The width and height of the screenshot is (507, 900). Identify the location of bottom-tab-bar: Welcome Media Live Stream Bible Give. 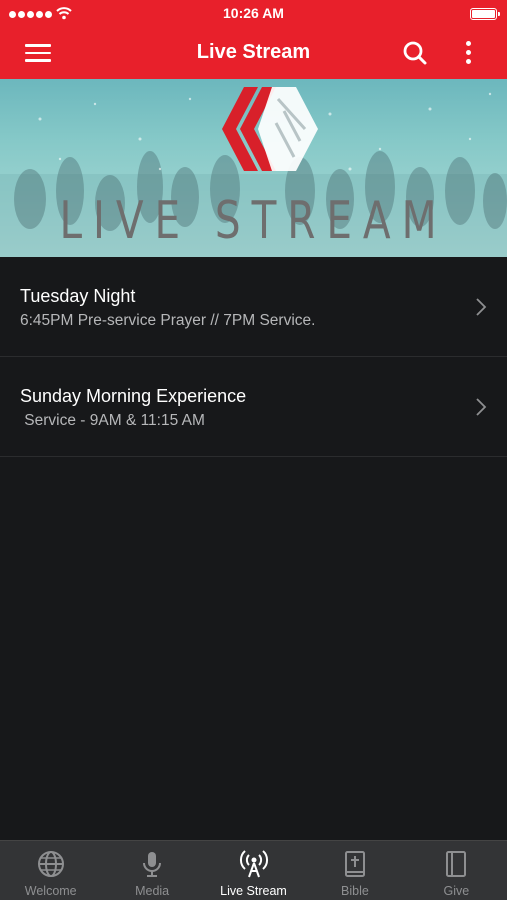
(253, 870).